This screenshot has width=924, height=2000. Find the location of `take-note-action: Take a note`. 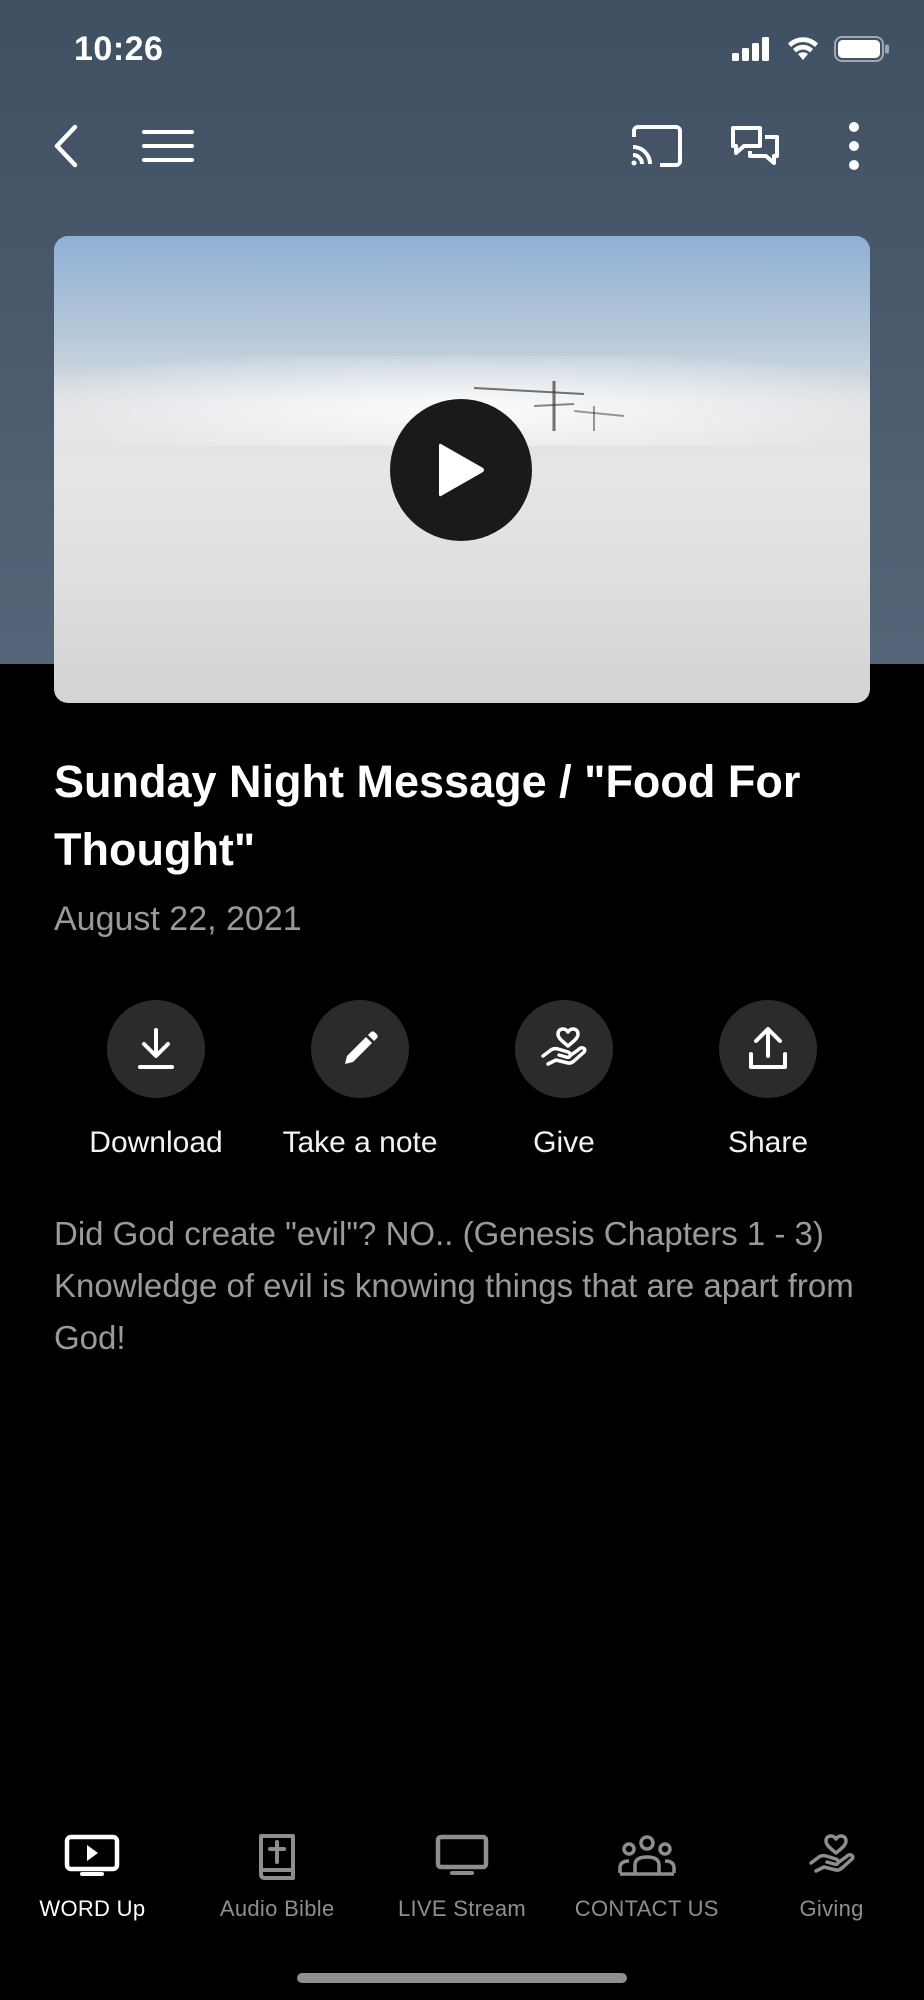

take-note-action: Take a note is located at coordinates (360, 1080).